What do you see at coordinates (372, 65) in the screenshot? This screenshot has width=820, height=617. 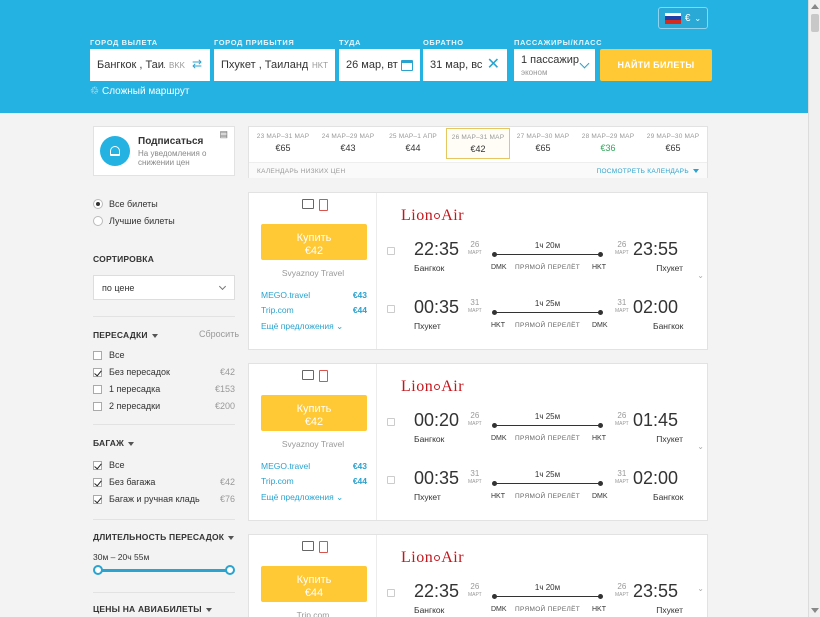 I see `depart-value: 26 мар, вт` at bounding box center [372, 65].